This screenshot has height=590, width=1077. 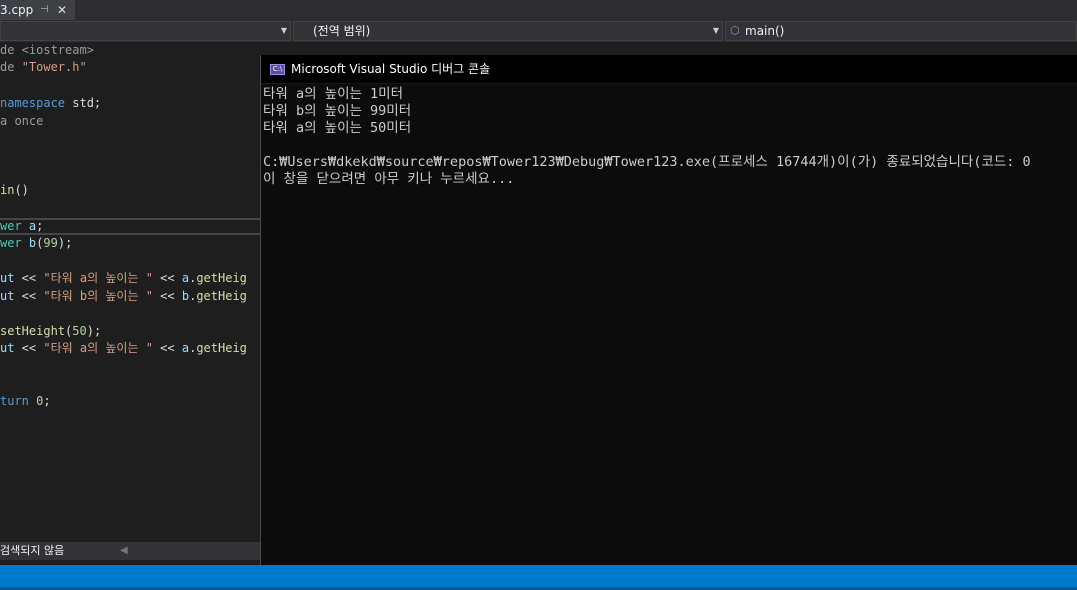 I want to click on editor-status-line: 검색되지 않음 ◀, so click(x=131, y=551).